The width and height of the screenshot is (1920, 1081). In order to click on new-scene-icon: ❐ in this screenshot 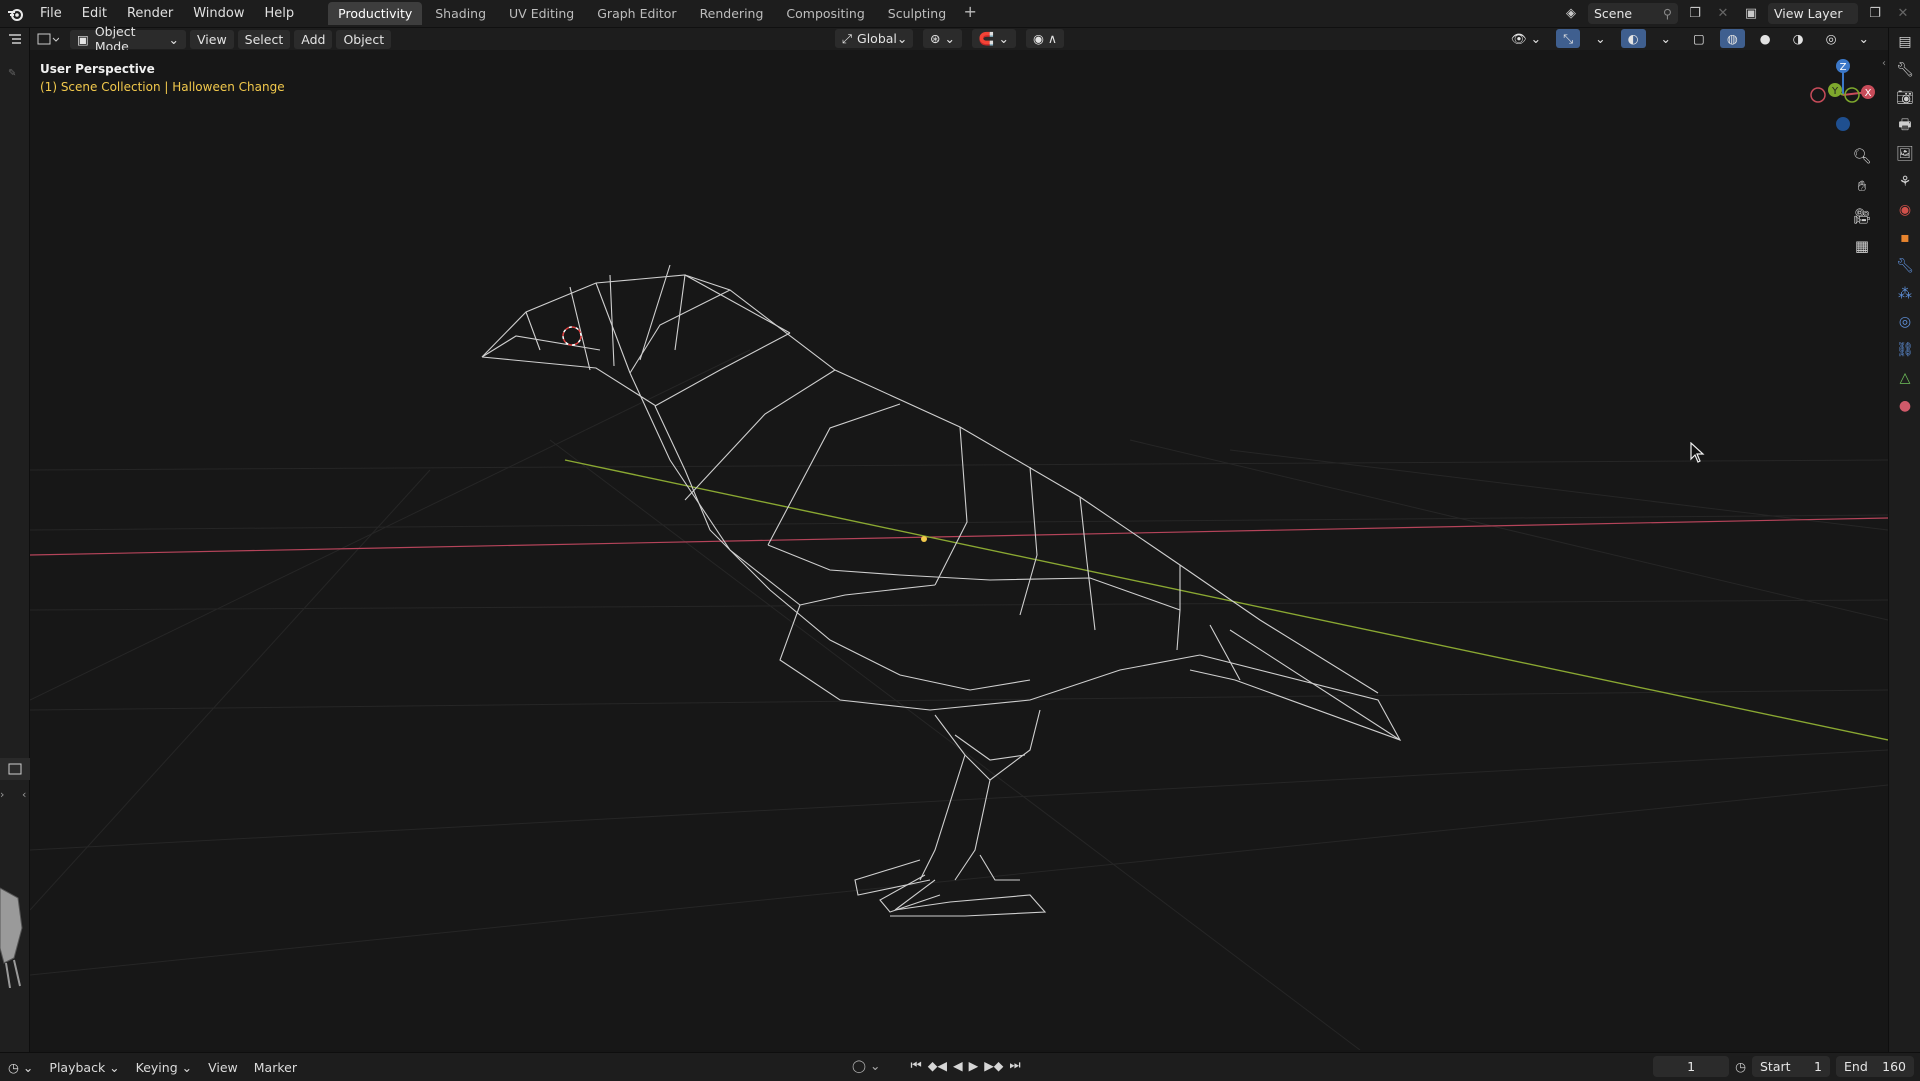, I will do `click(1695, 13)`.